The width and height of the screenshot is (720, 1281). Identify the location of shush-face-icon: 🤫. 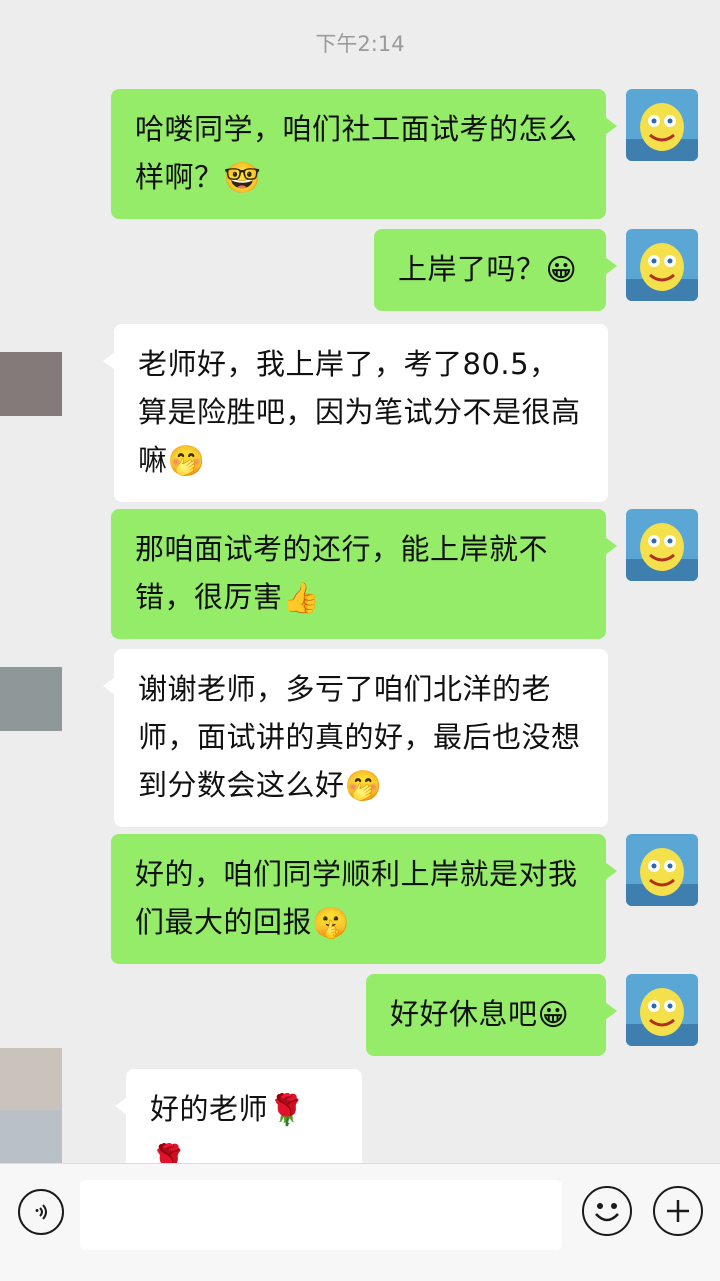
(331, 923).